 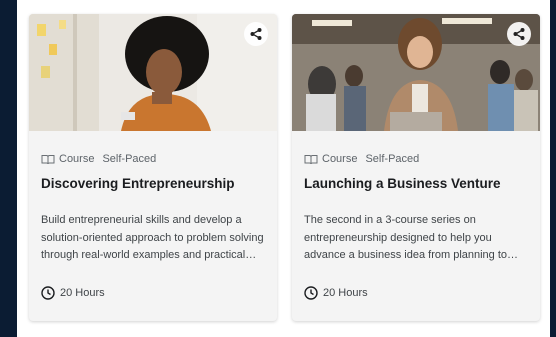 I want to click on course-title: Launching a Business Venture, so click(x=418, y=183).